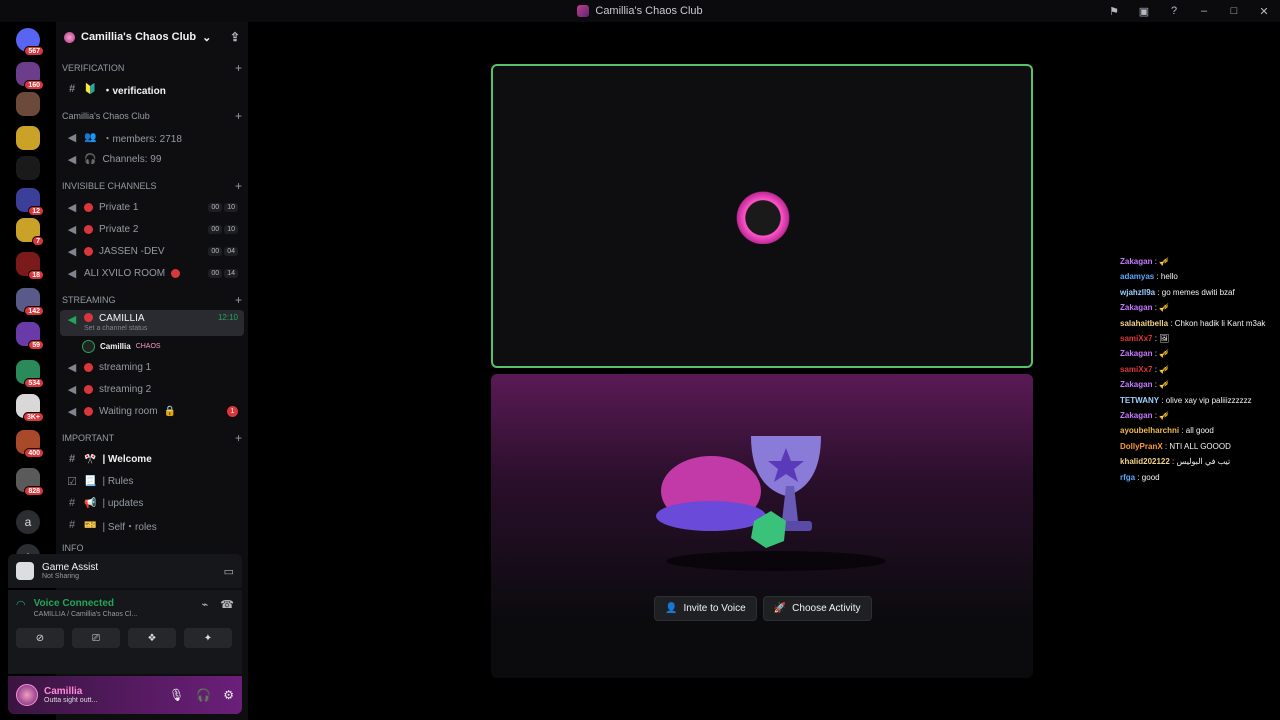  What do you see at coordinates (1204, 11) in the screenshot?
I see `minimize-button: –` at bounding box center [1204, 11].